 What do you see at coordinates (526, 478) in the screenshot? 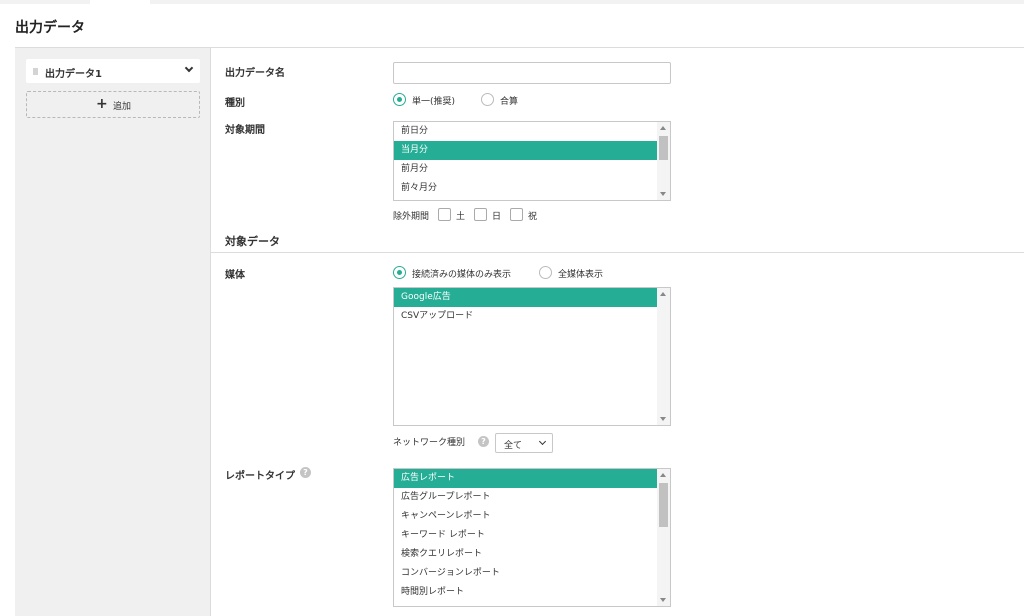
I see `report-option: 広告レポート` at bounding box center [526, 478].